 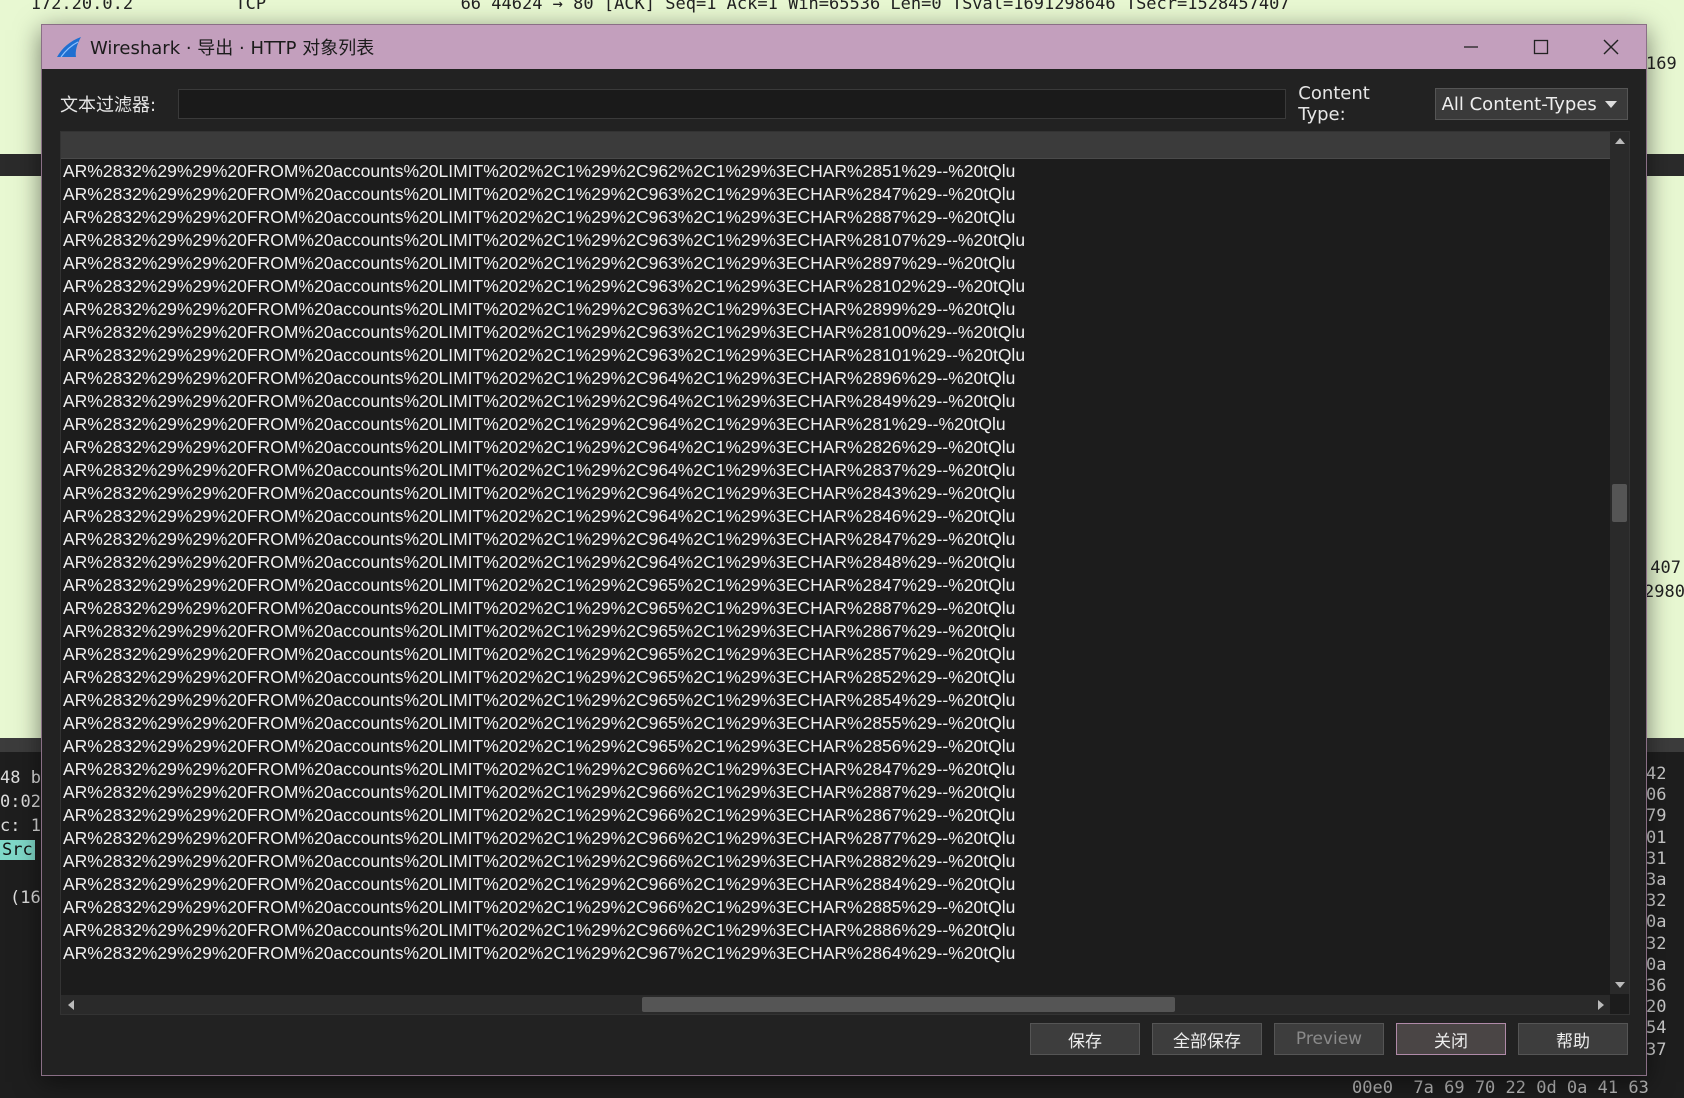 I want to click on dialog-button-row: 保存 全部保存 Preview 关闭 帮助, so click(x=1329, y=1040).